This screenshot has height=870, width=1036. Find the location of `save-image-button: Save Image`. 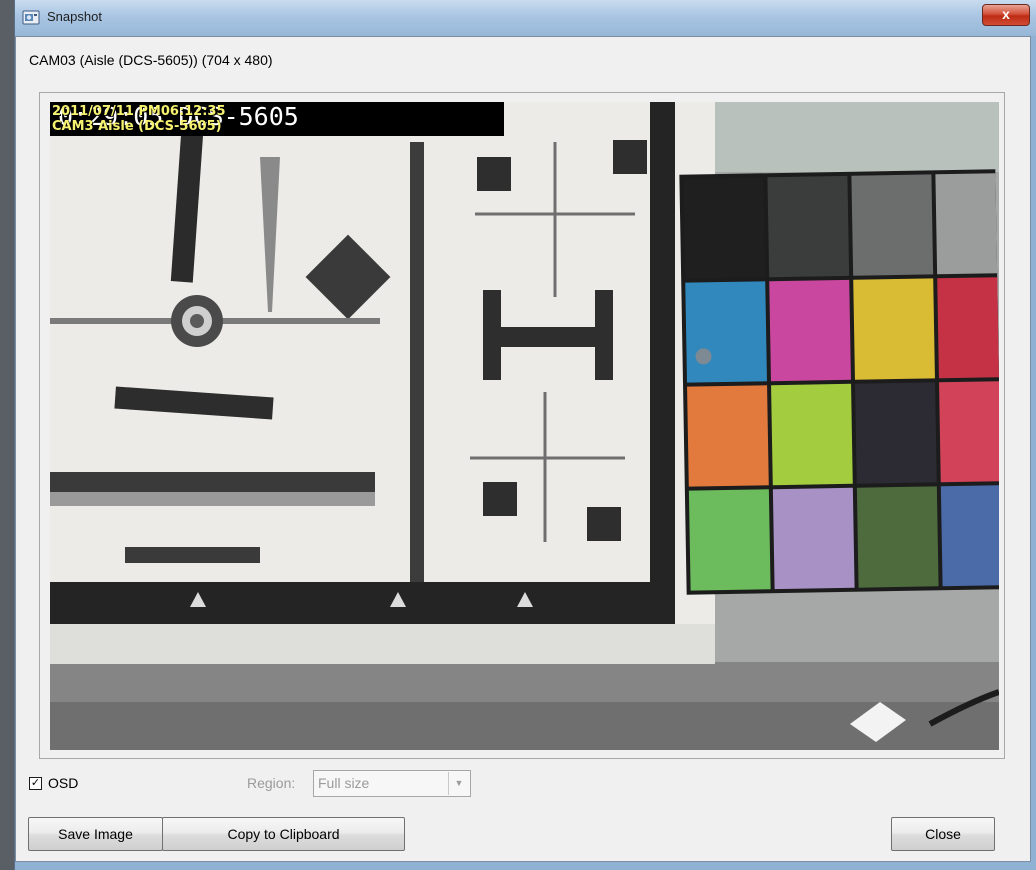

save-image-button: Save Image is located at coordinates (95, 834).